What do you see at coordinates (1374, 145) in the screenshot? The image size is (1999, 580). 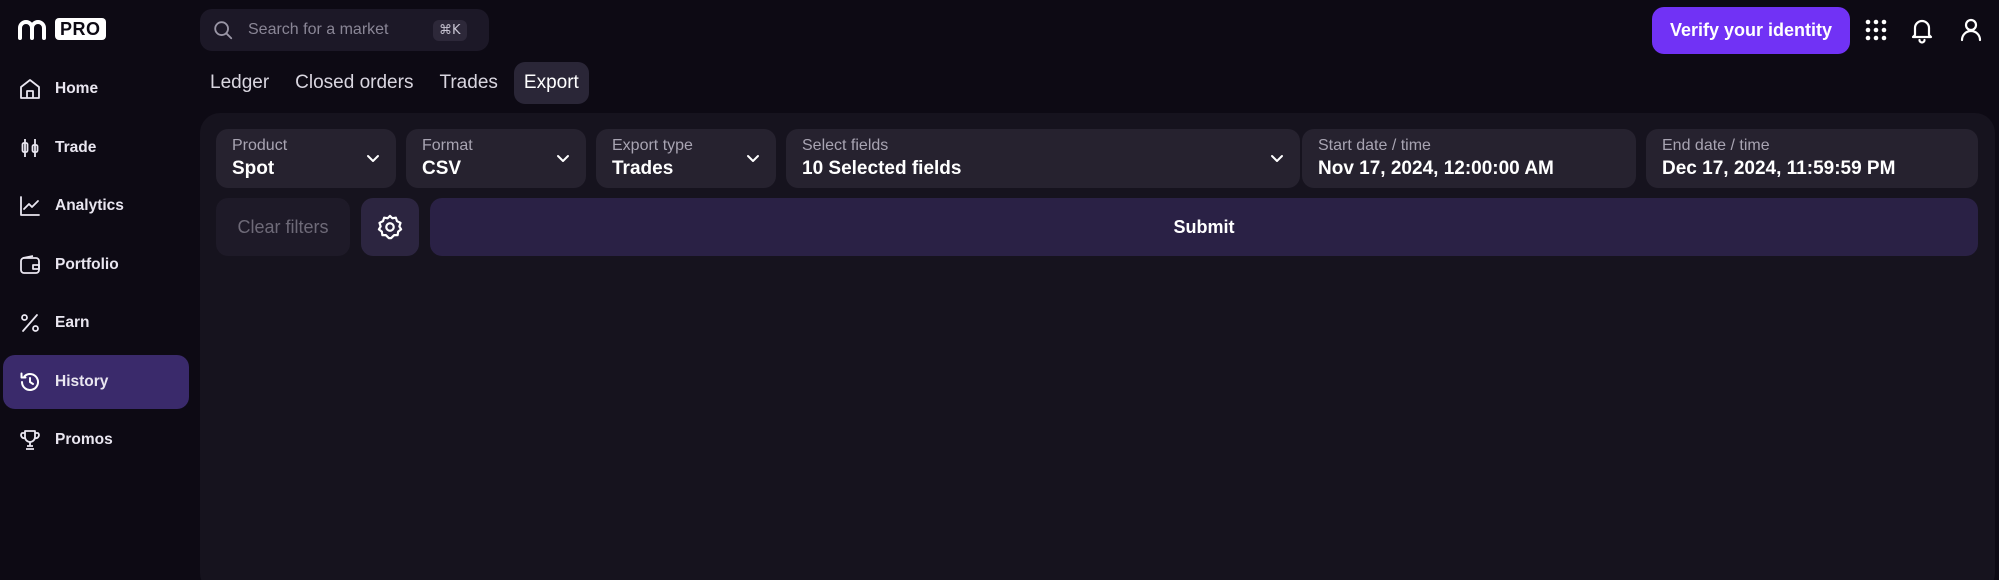 I see `start-date-label: Start date / time` at bounding box center [1374, 145].